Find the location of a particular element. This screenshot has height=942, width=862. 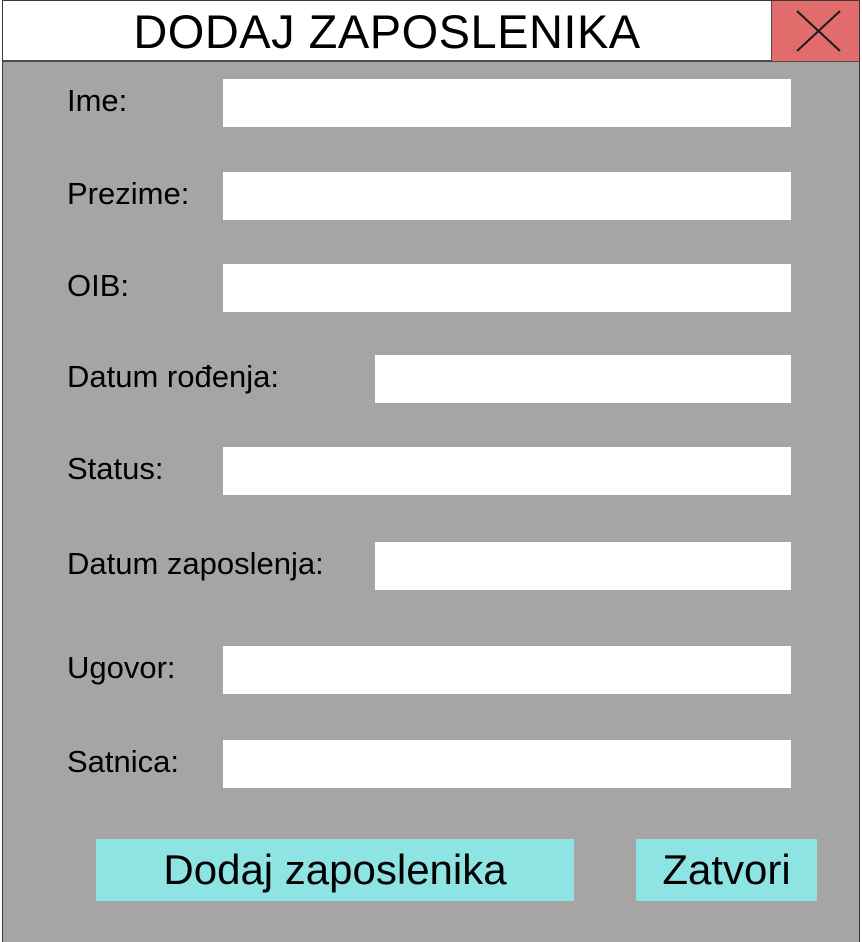

hourly-rate-input is located at coordinates (507, 764).